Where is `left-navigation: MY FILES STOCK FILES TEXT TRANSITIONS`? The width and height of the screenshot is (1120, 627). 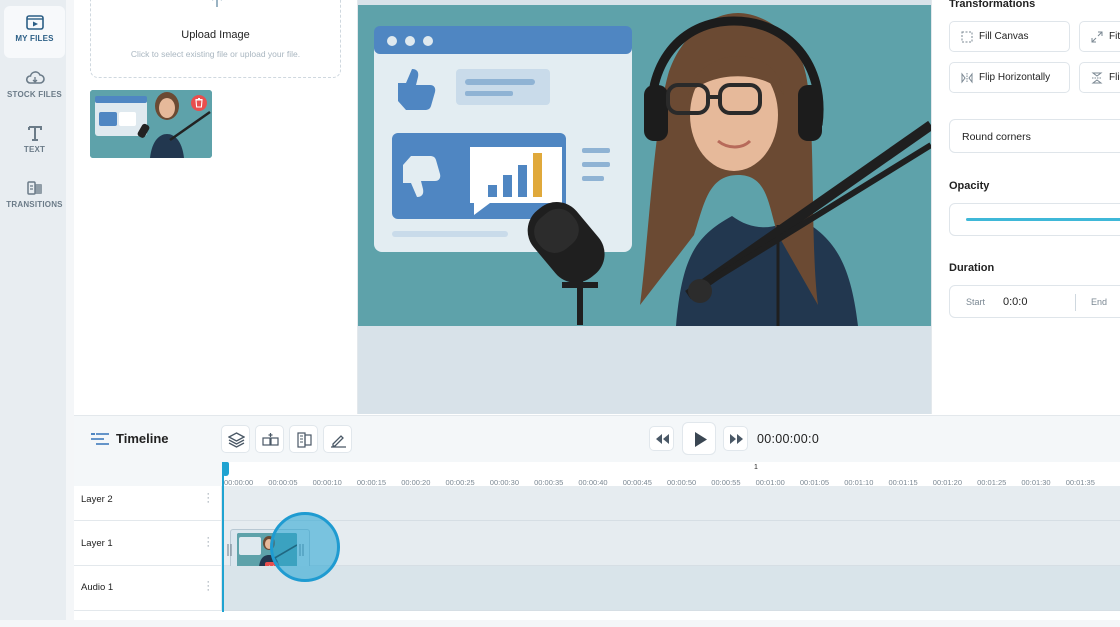 left-navigation: MY FILES STOCK FILES TEXT TRANSITIONS is located at coordinates (33, 313).